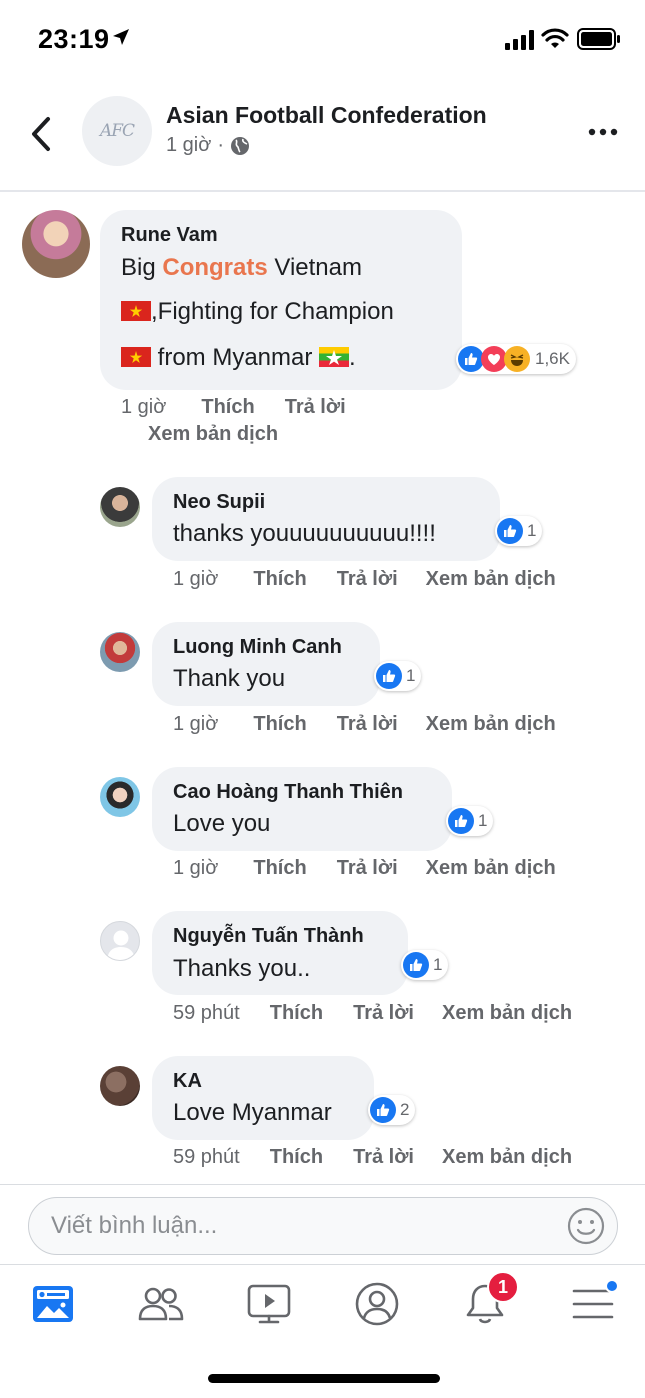 The height and width of the screenshot is (1398, 645). I want to click on highlight-text: Congrats, so click(215, 267).